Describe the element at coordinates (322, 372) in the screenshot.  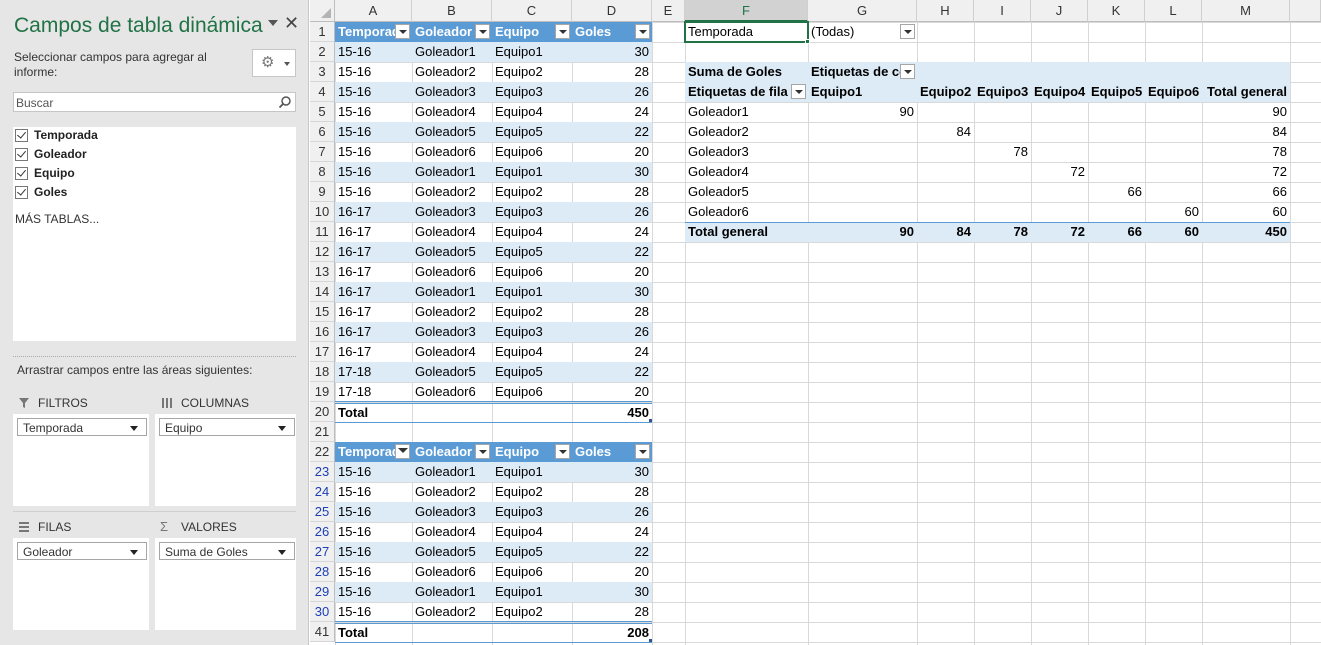
I see `row-header-18: 18` at that location.